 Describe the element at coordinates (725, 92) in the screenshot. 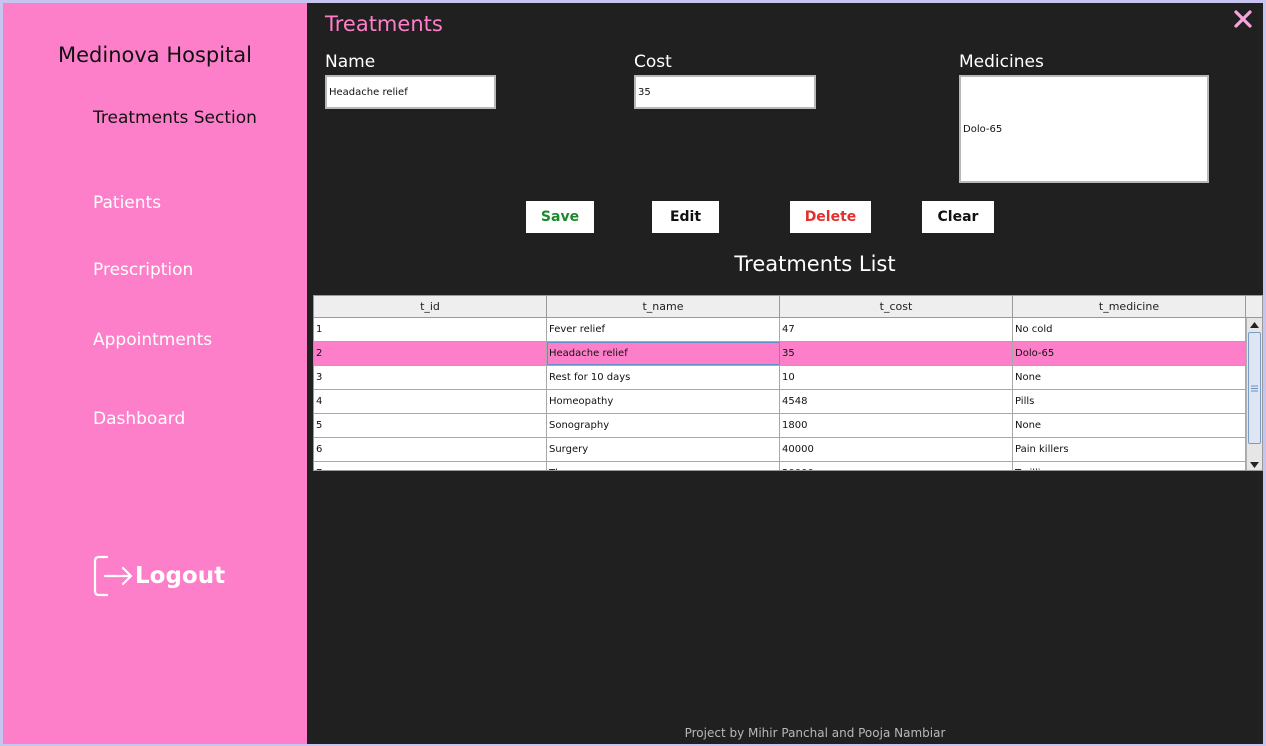

I see `cost-field` at that location.